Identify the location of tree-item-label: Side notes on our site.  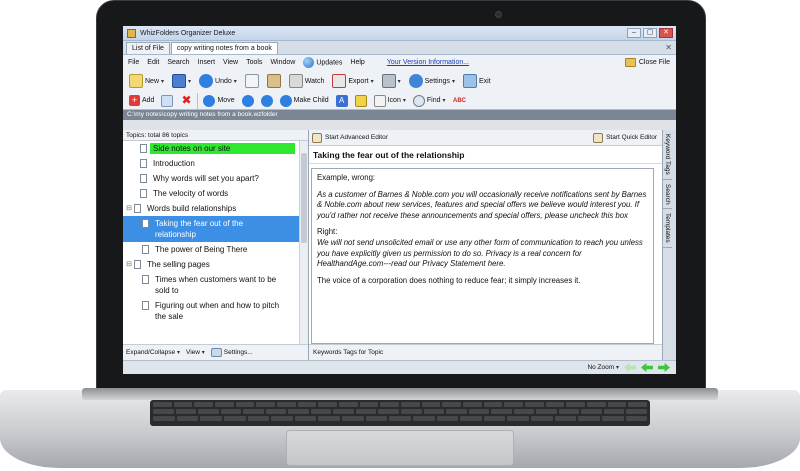
(222, 148).